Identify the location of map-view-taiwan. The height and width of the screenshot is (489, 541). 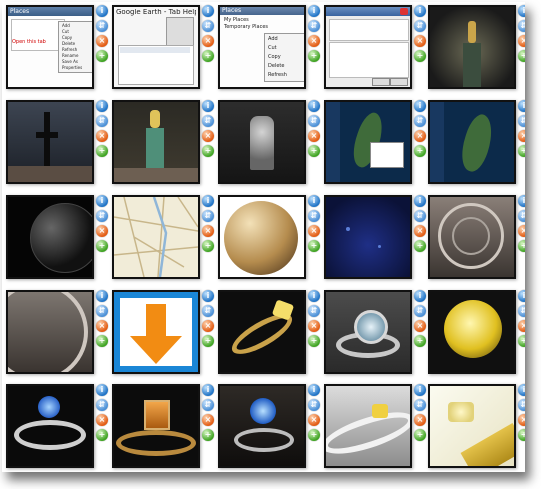
(472, 142).